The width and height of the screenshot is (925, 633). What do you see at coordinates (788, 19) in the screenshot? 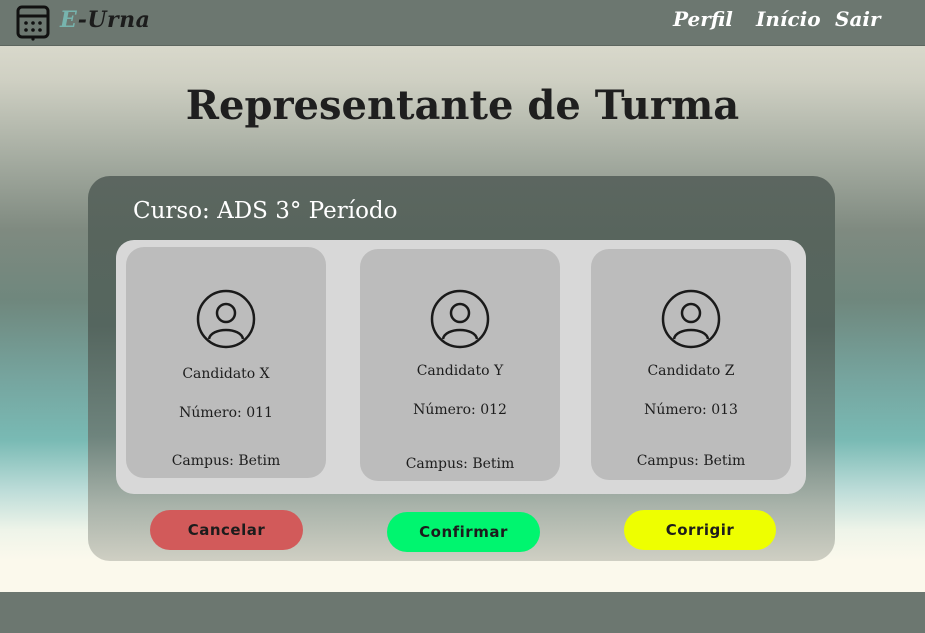
I see `nav-link-inicio: Início` at bounding box center [788, 19].